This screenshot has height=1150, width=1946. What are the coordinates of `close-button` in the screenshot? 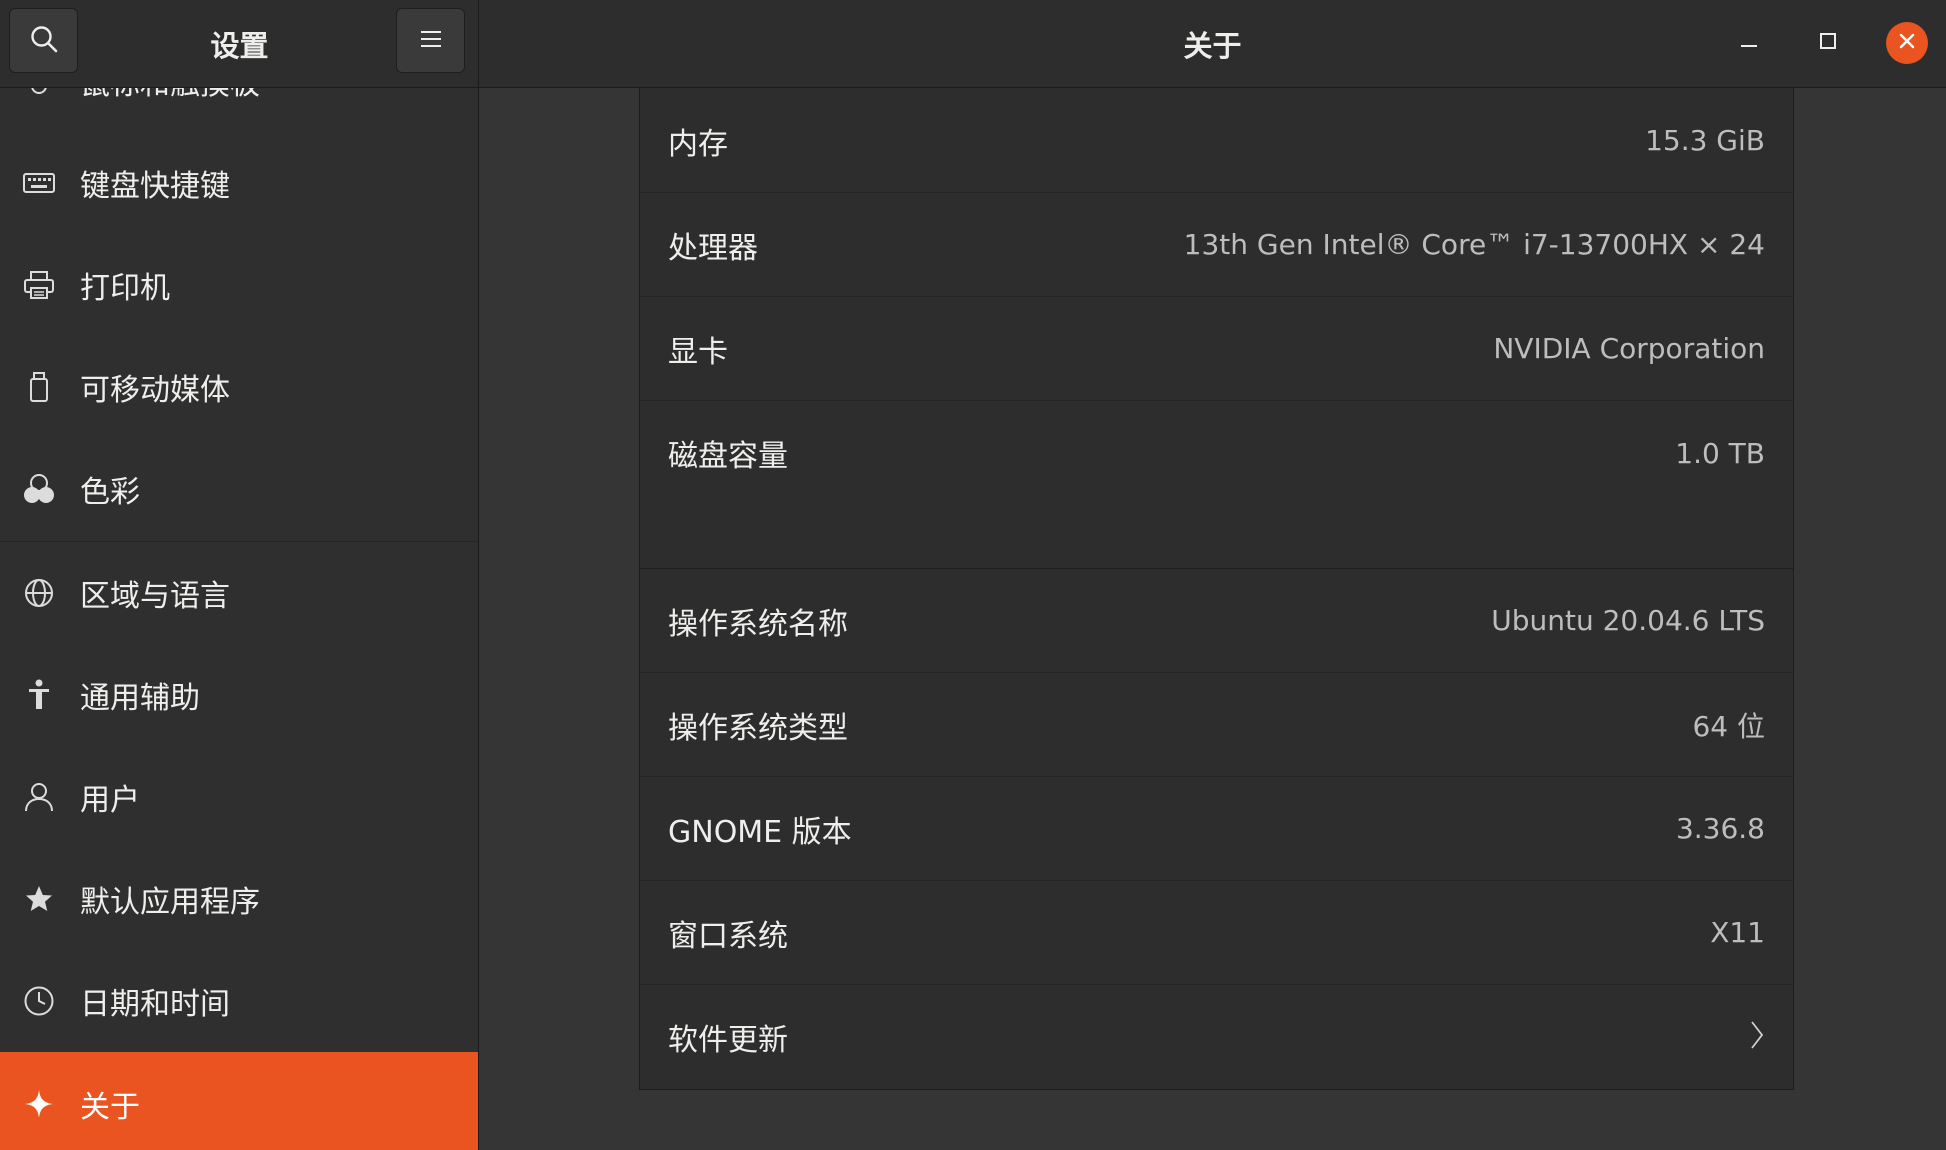 It's located at (1907, 43).